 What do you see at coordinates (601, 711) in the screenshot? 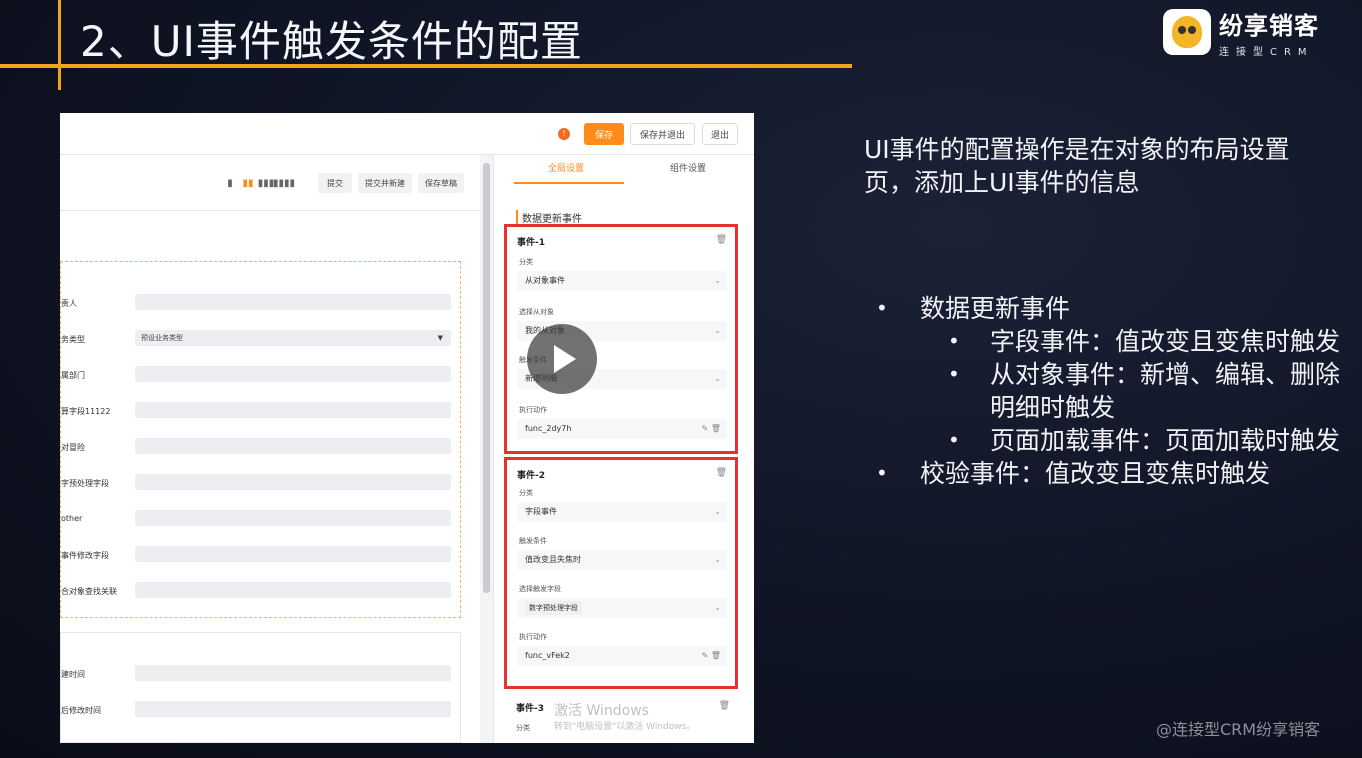
I see `windows-activation-watermark: 激活 Windows` at bounding box center [601, 711].